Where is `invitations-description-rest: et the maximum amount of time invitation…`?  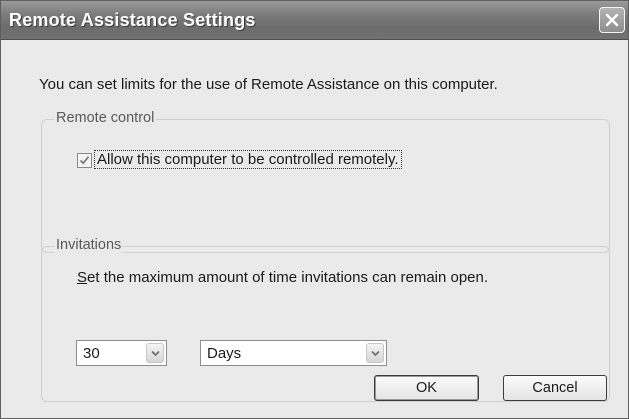 invitations-description-rest: et the maximum amount of time invitation… is located at coordinates (288, 277).